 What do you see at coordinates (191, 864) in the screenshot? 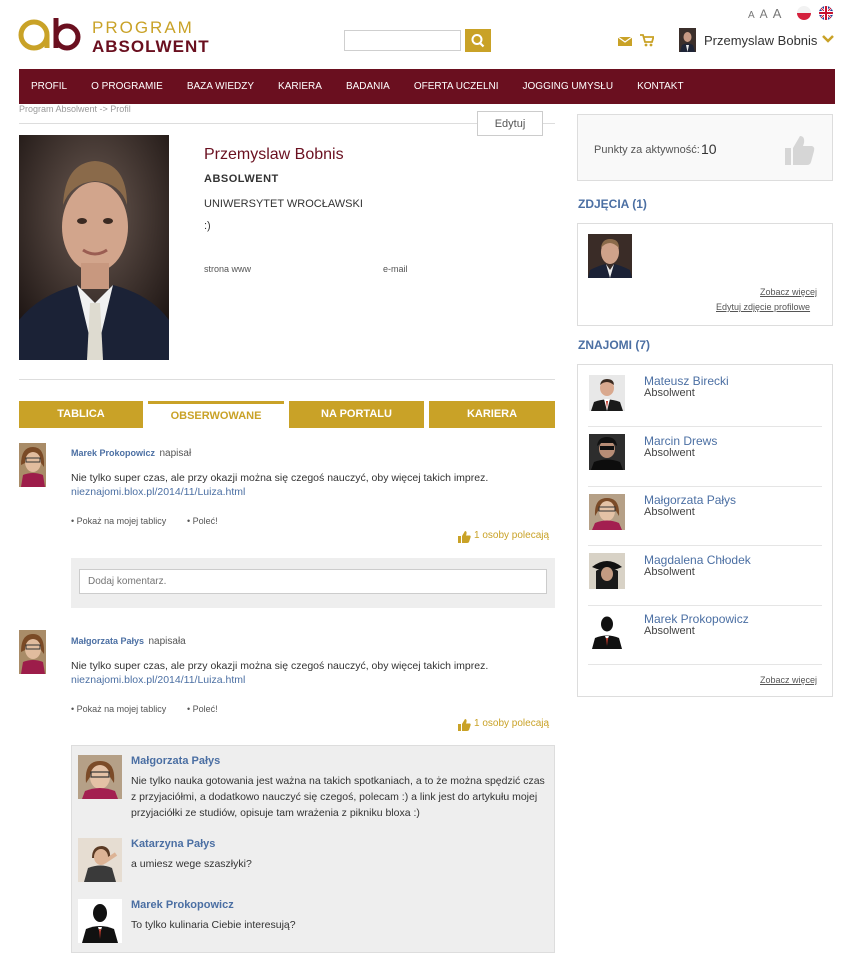
I see `comment-text: a umiesz wege szaszłyki?` at bounding box center [191, 864].